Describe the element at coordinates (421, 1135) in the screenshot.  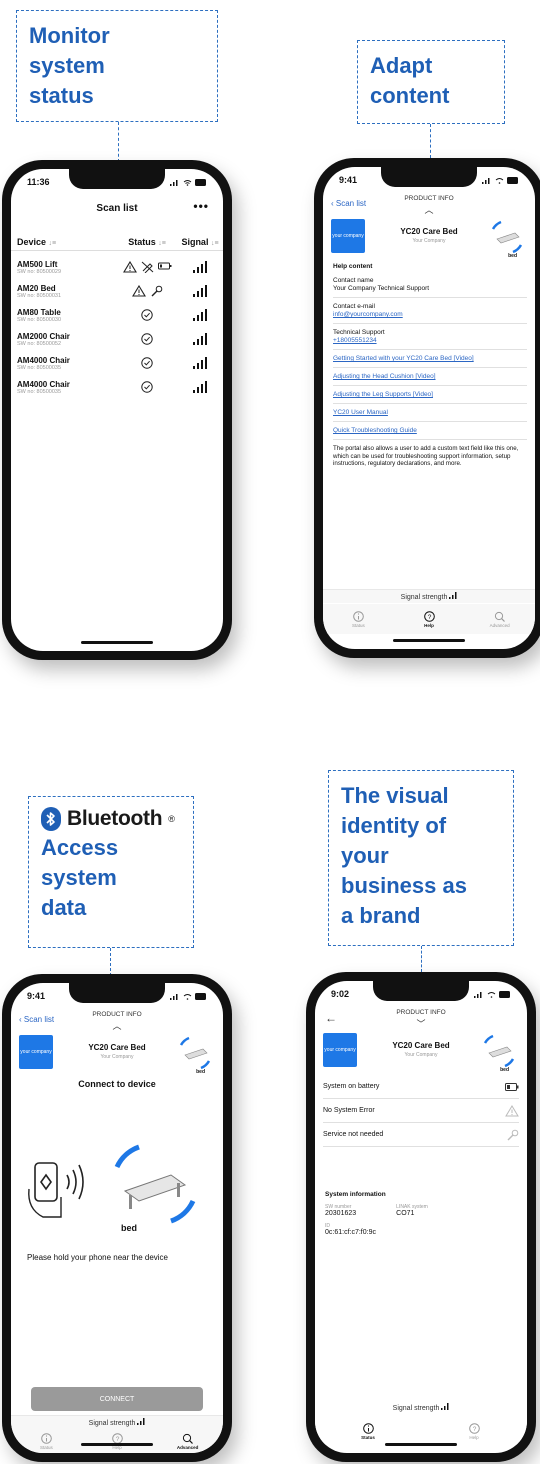
I see `status-item-service: Service not needed` at that location.